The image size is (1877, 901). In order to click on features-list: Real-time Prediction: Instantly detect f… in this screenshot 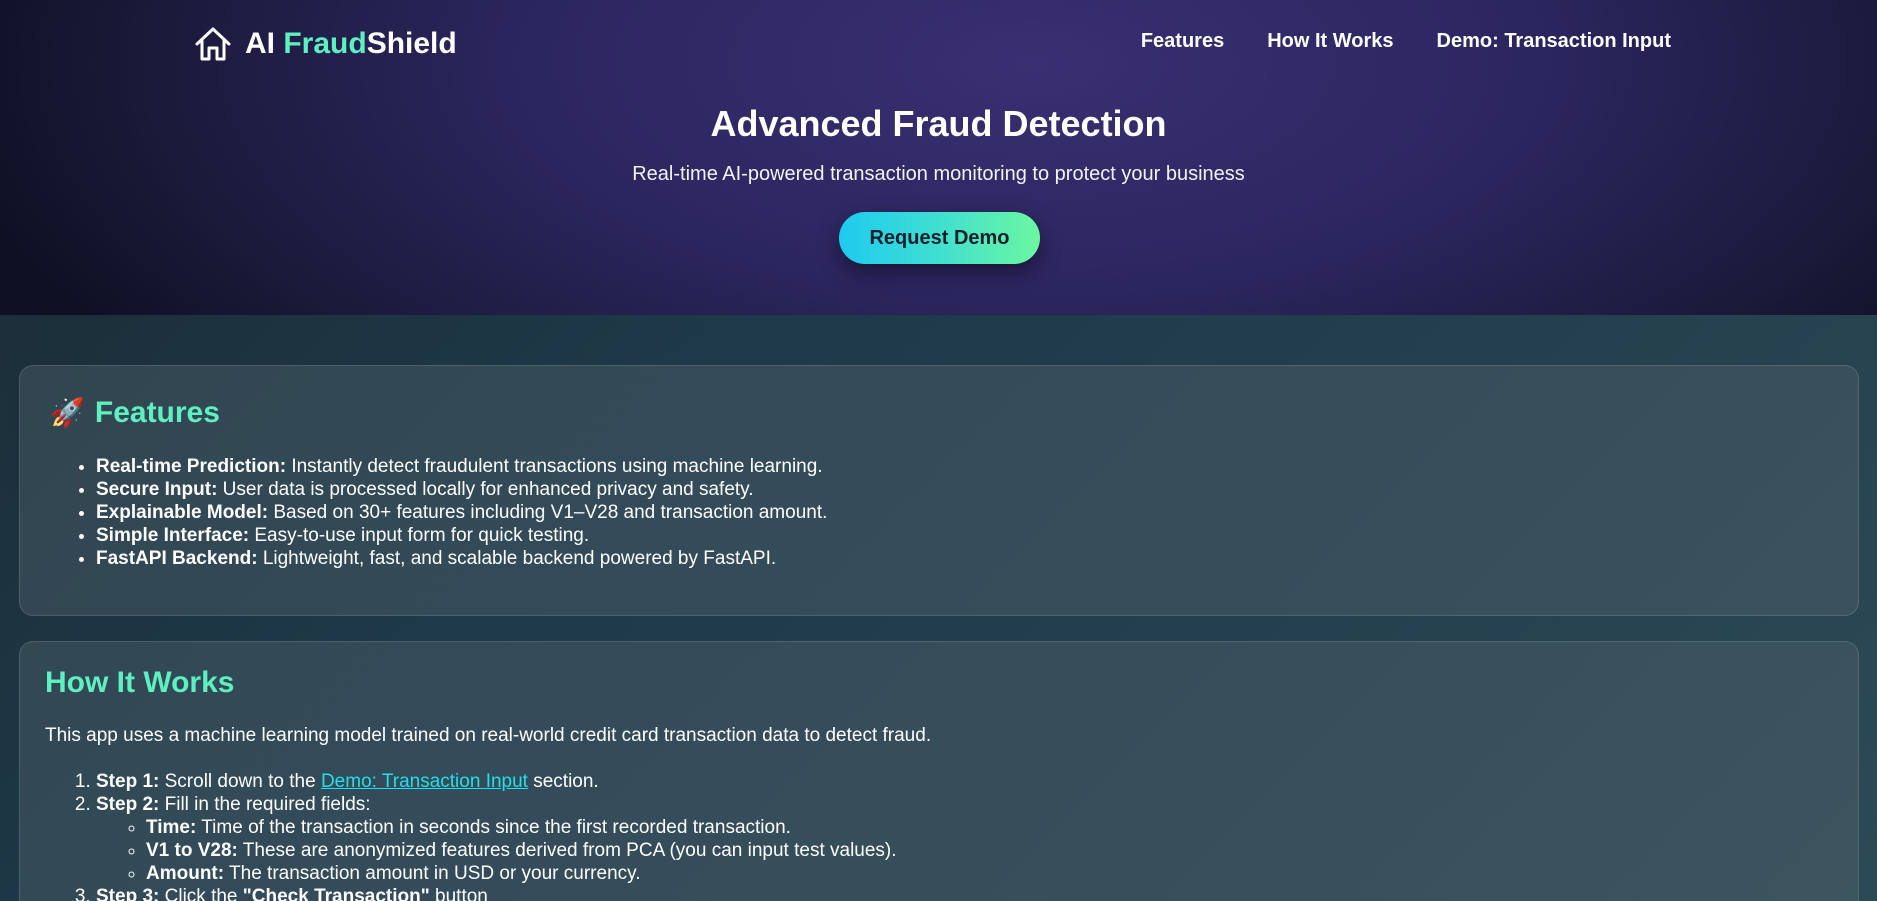, I will do `click(461, 512)`.